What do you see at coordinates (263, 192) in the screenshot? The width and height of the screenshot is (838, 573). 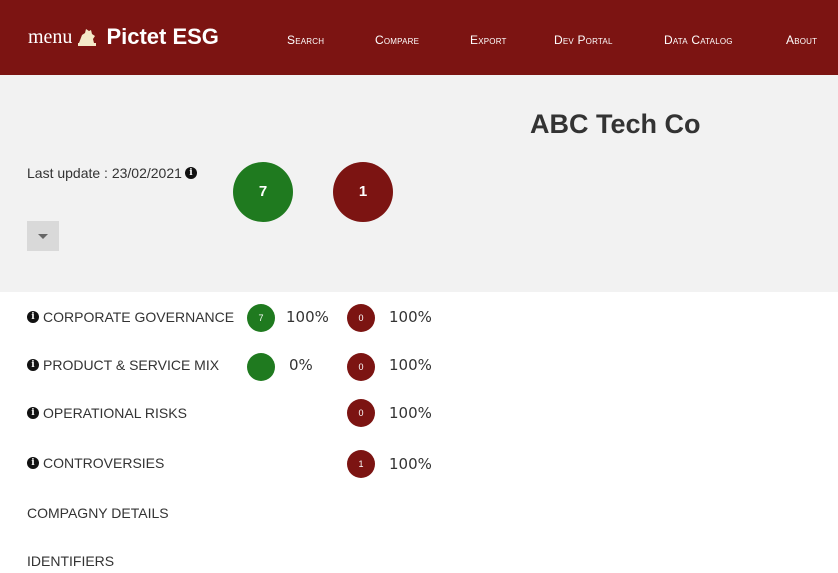 I see `positive-score-badge: 7` at bounding box center [263, 192].